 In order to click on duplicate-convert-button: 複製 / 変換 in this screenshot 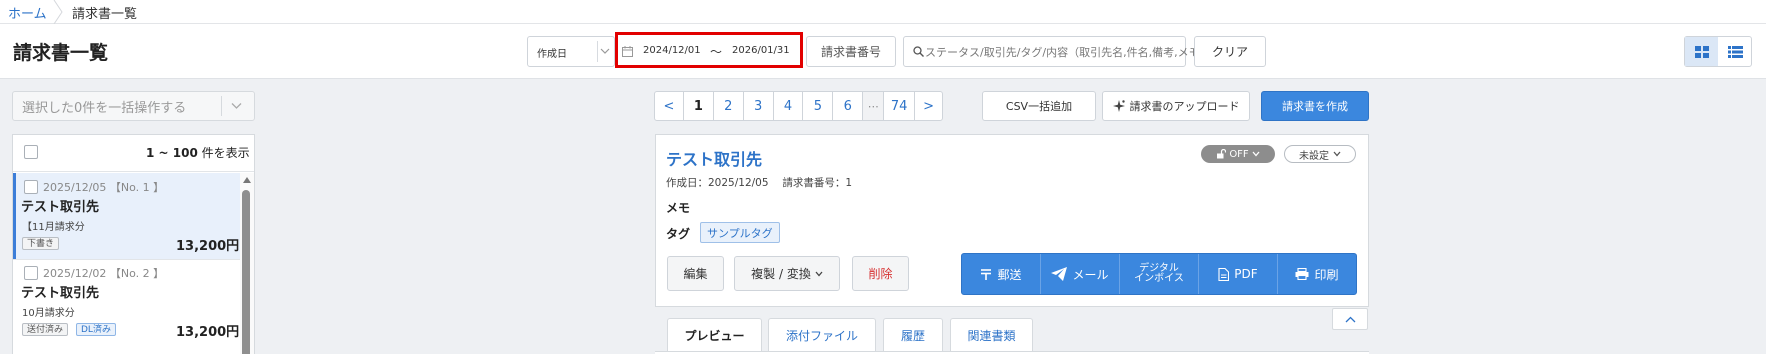, I will do `click(787, 273)`.